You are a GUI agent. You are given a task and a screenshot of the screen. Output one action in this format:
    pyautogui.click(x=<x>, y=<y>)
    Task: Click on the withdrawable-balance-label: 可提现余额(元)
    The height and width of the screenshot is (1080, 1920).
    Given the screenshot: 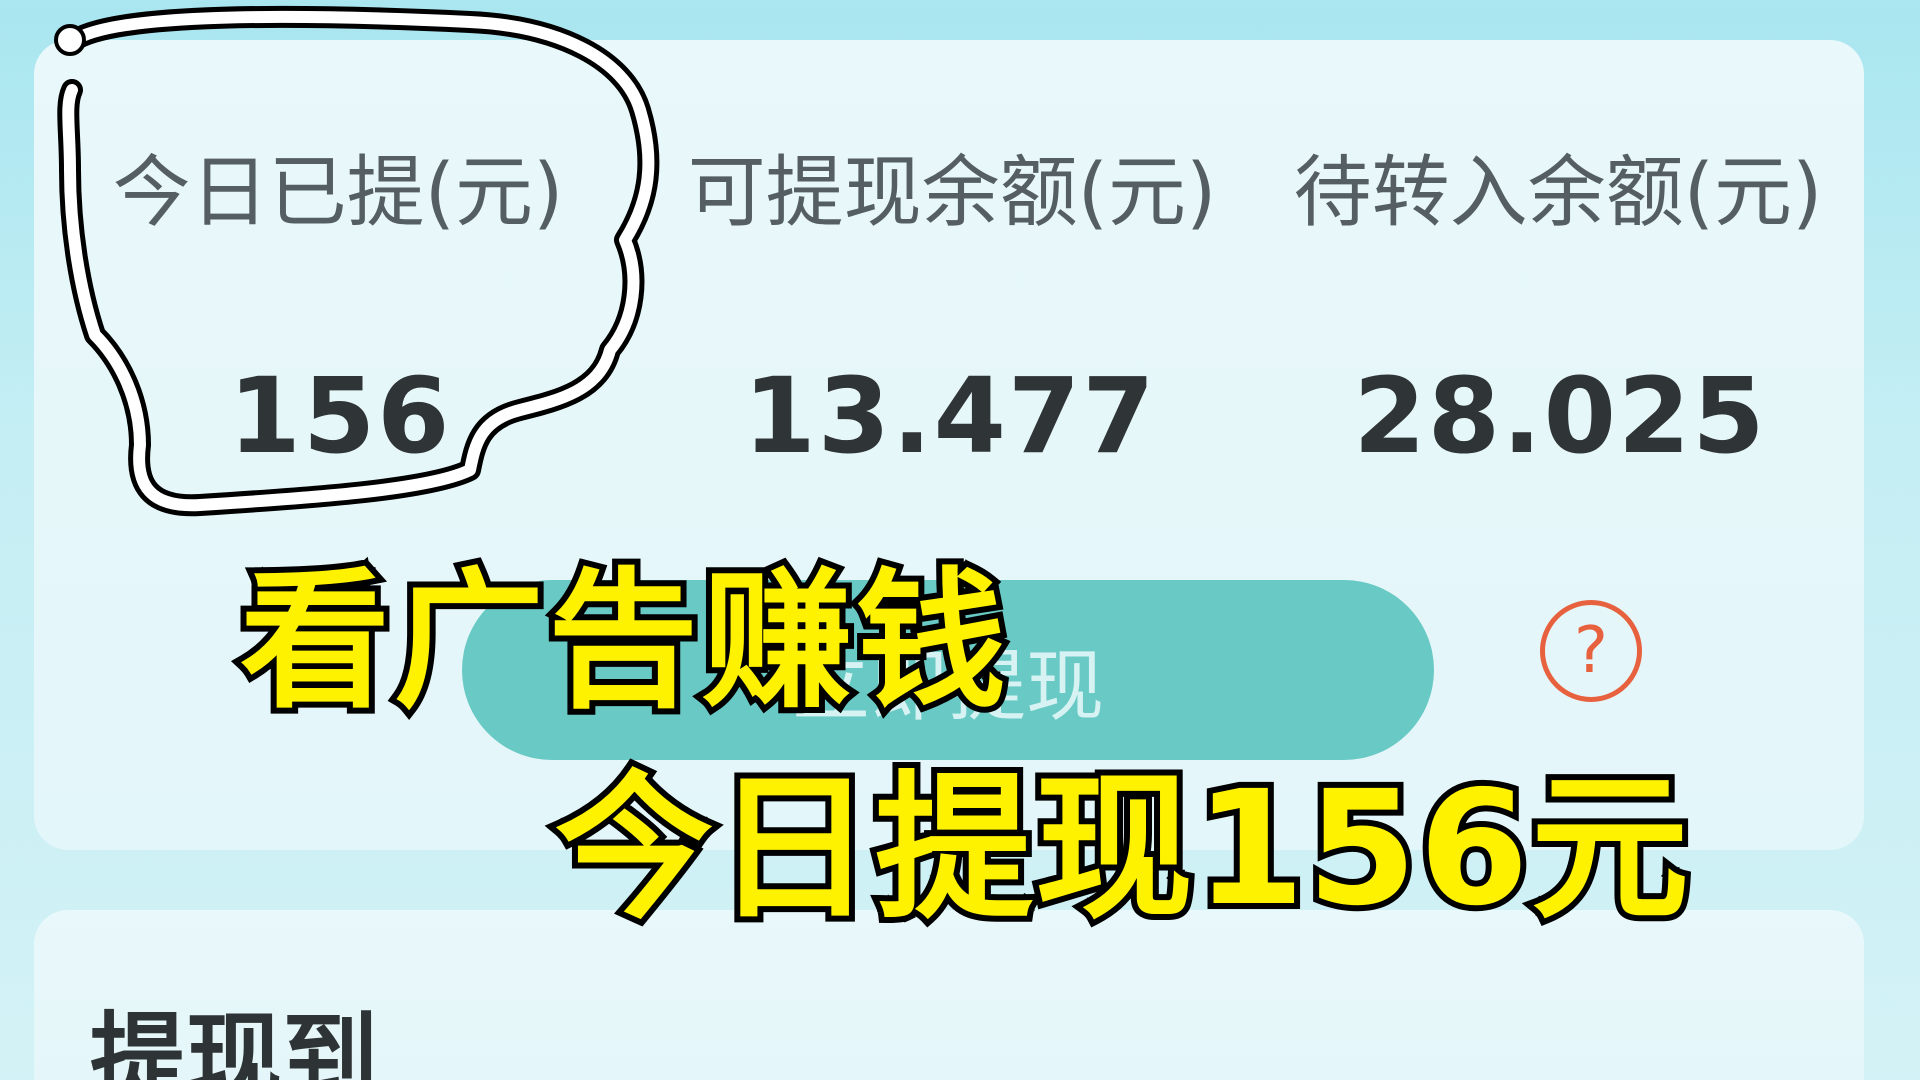 What is the action you would take?
    pyautogui.click(x=952, y=193)
    